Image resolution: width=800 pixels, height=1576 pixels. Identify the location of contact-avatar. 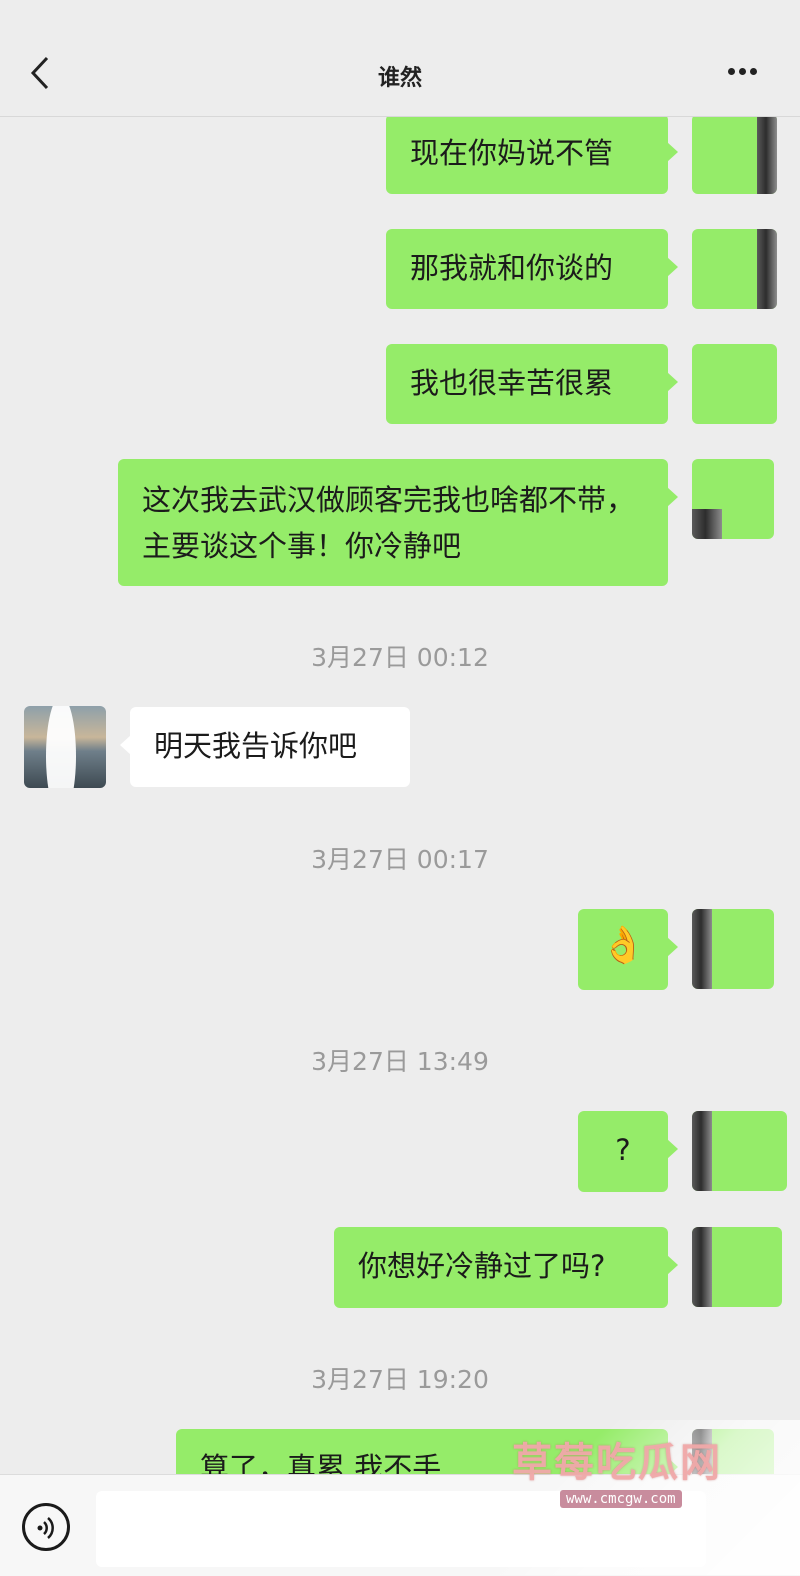
(65, 747).